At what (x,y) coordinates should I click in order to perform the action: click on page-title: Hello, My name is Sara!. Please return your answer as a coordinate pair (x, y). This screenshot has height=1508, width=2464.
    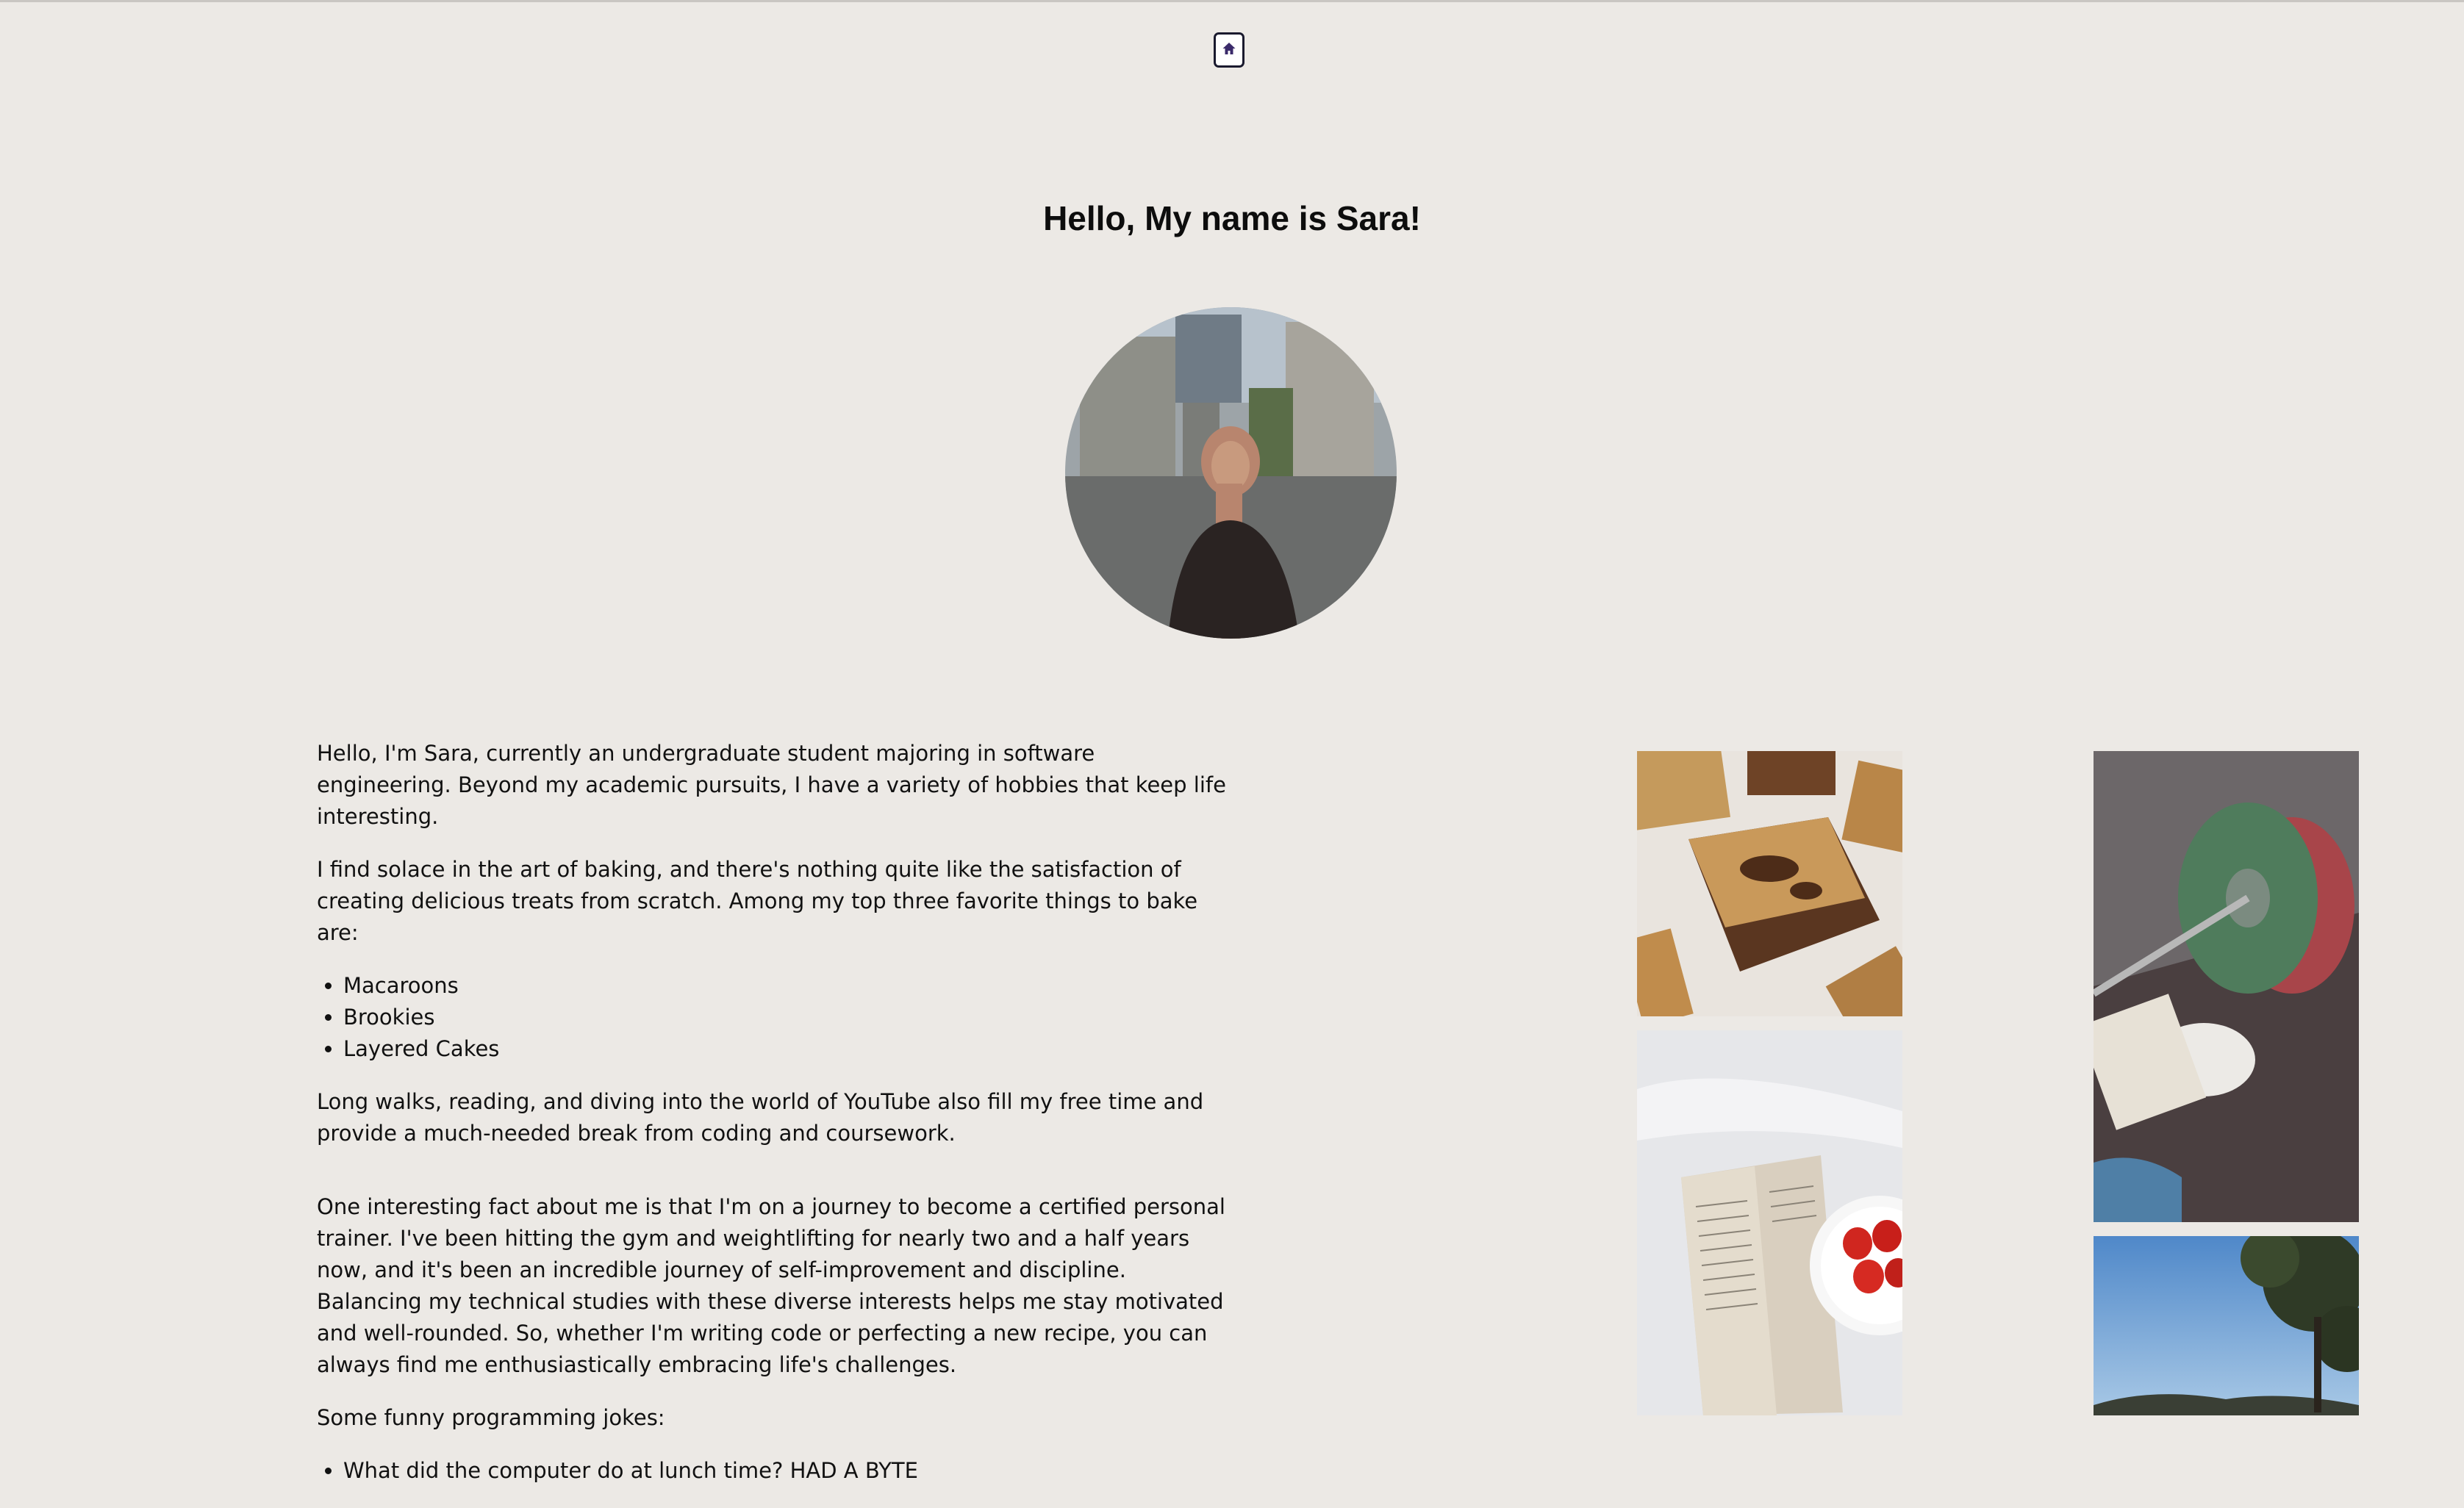
    Looking at the image, I should click on (1232, 218).